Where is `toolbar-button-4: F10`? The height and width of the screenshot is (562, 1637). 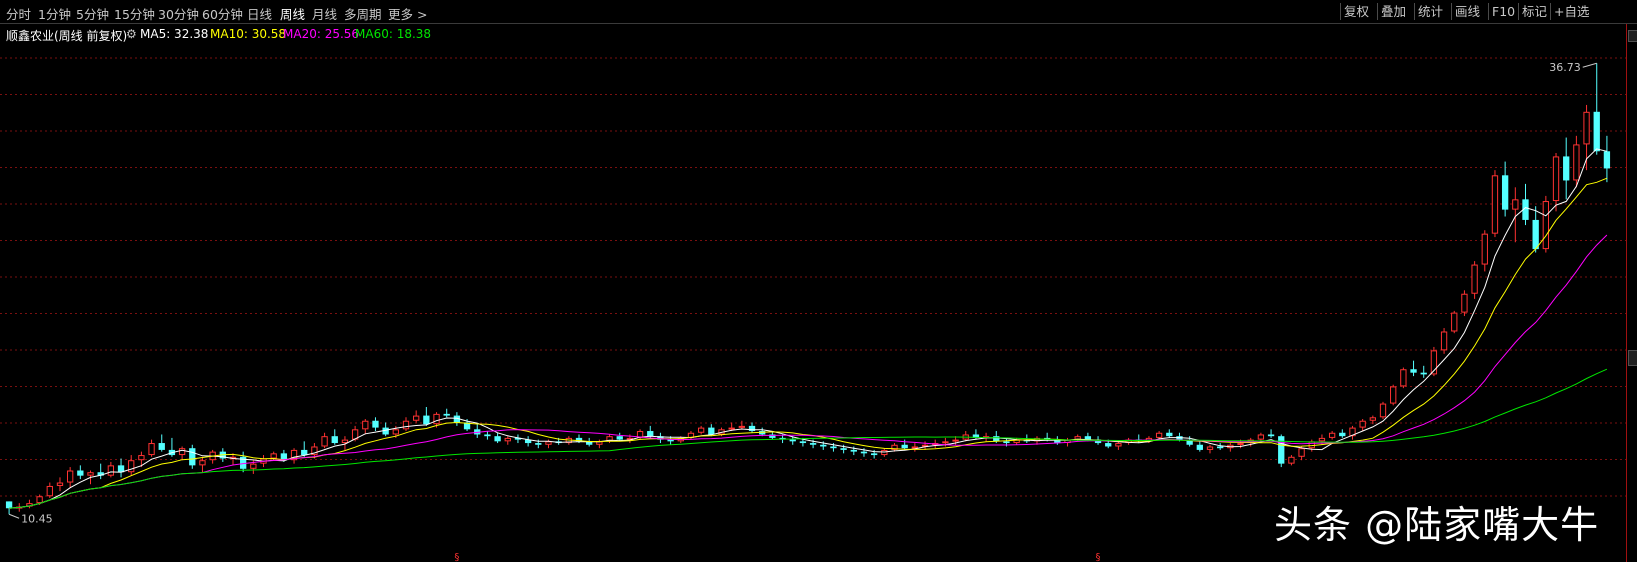
toolbar-button-4: F10 is located at coordinates (1503, 11).